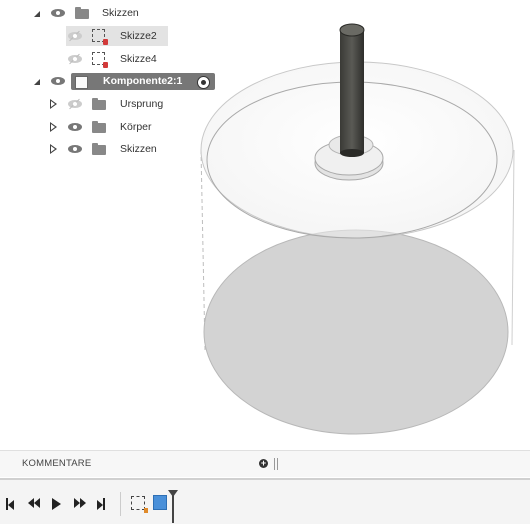 This screenshot has height=524, width=530. I want to click on go-to-end-icon, so click(101, 504).